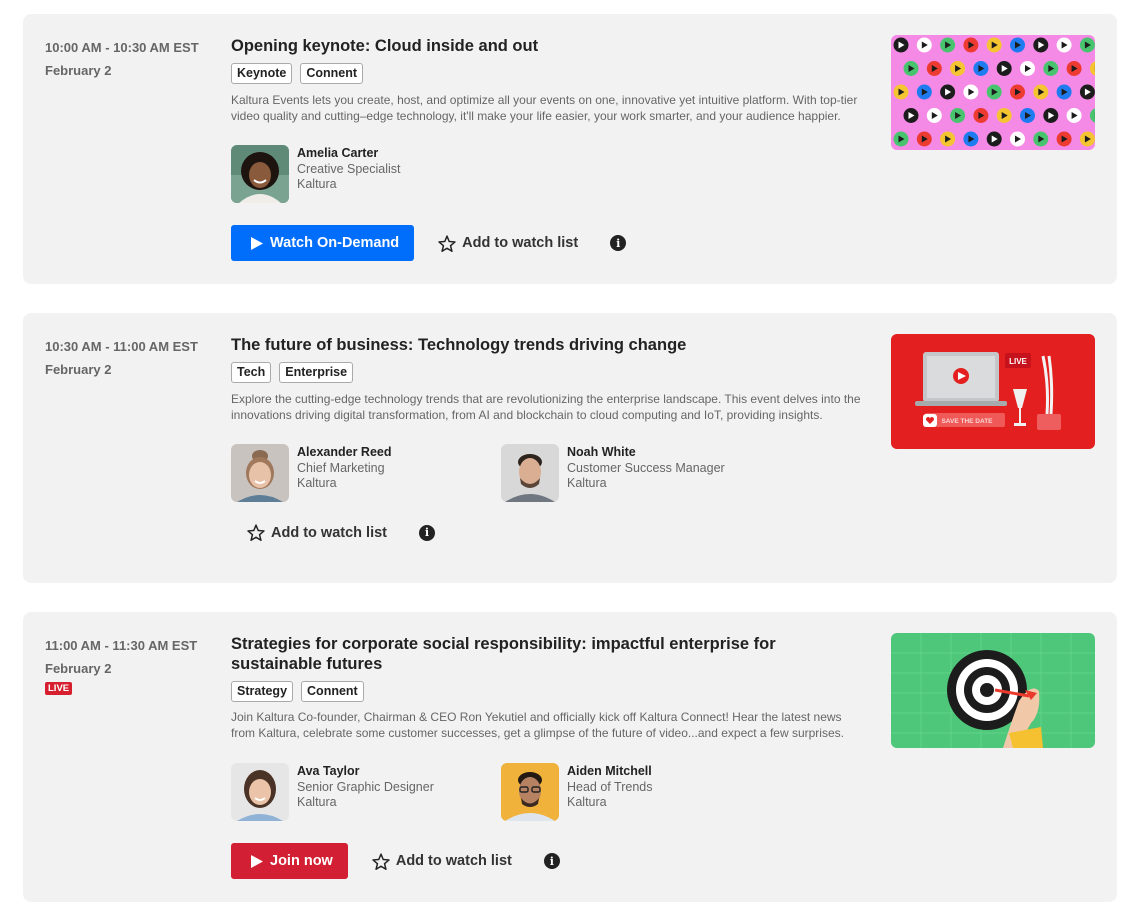 Image resolution: width=1144 pixels, height=916 pixels. What do you see at coordinates (59, 688) in the screenshot?
I see `live-badge: LIVE` at bounding box center [59, 688].